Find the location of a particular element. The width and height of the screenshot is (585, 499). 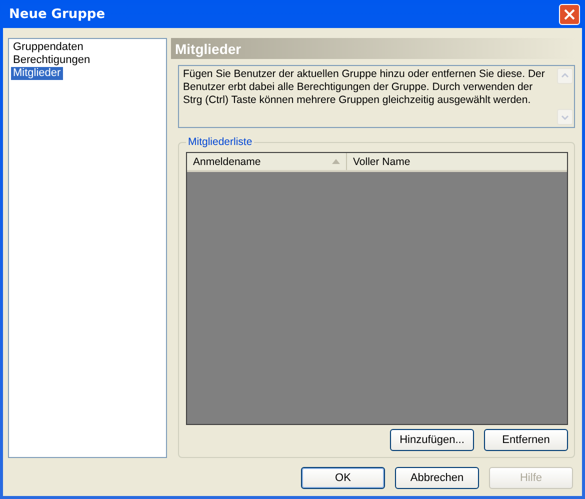

scroll-down-icon is located at coordinates (565, 117).